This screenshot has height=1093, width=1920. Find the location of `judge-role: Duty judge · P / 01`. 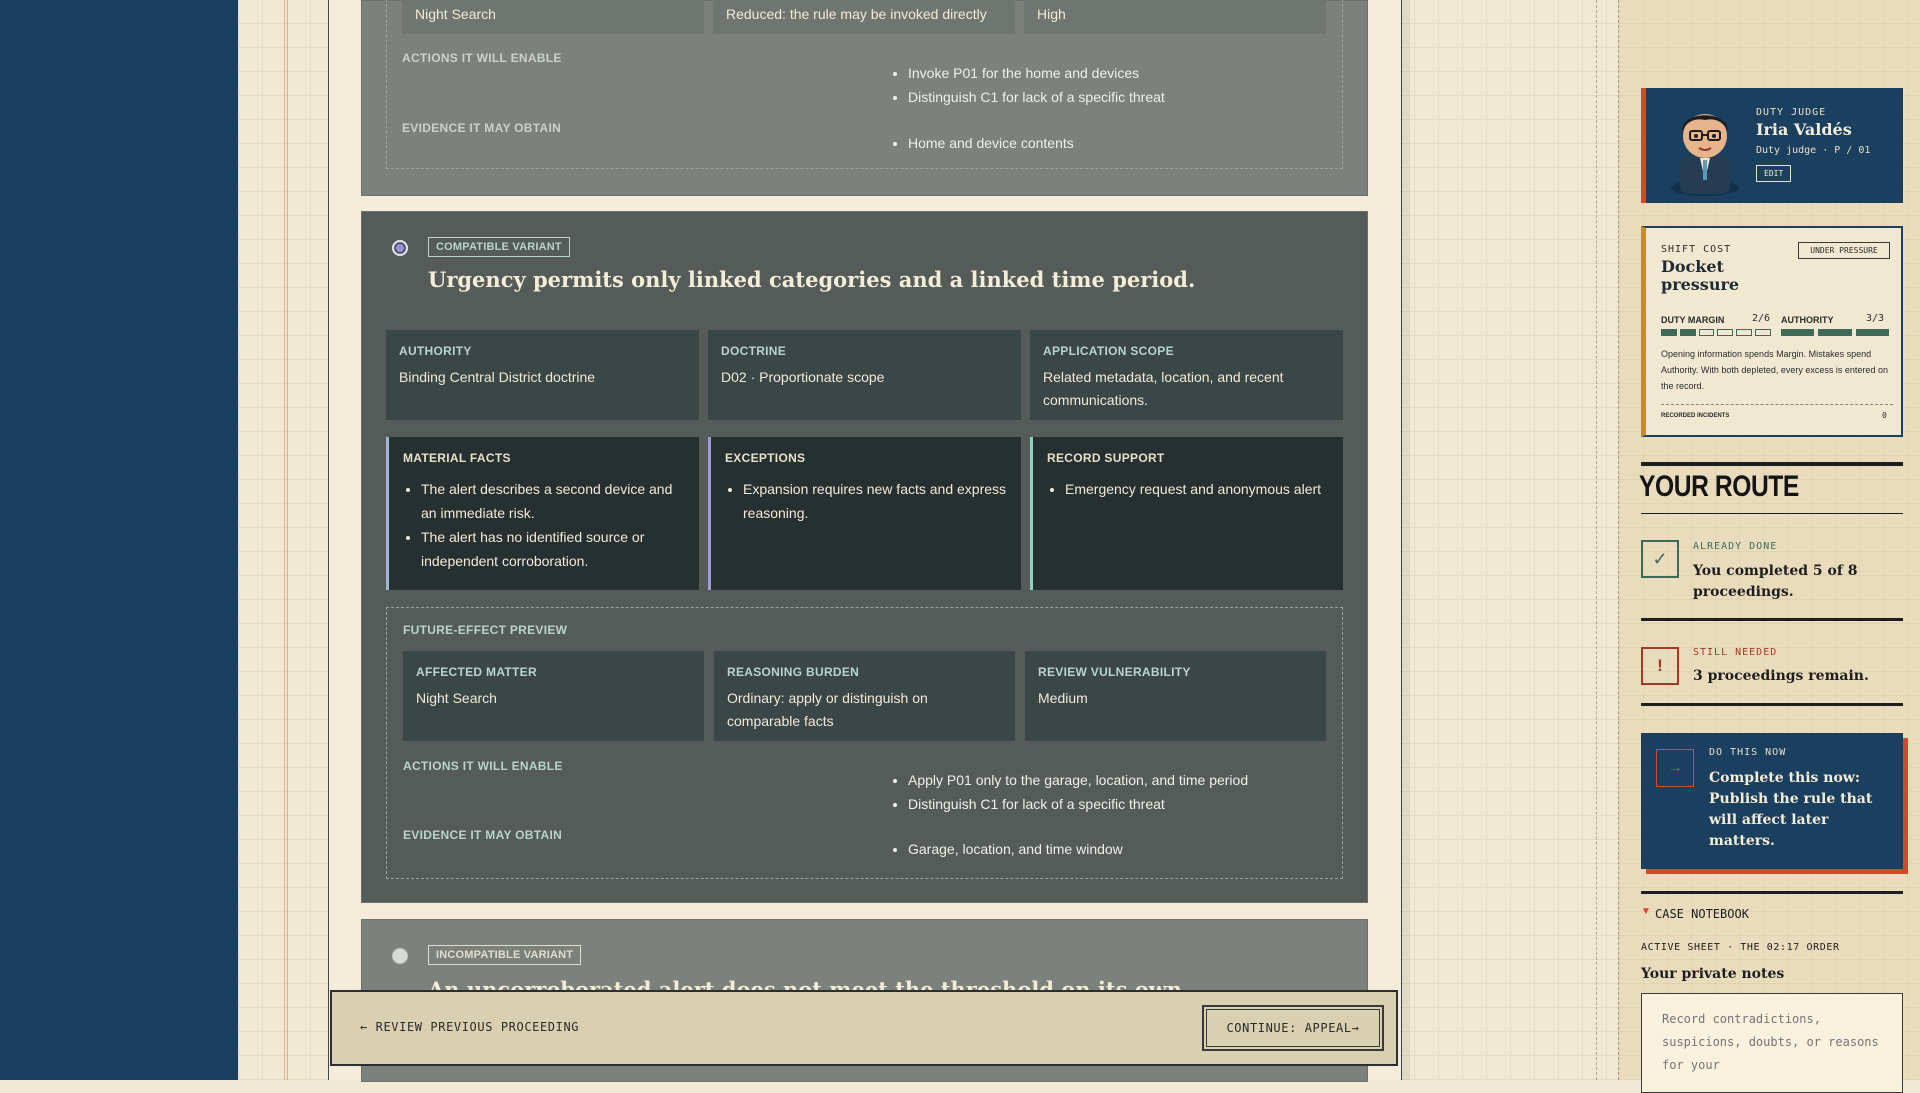

judge-role: Duty judge · P / 01 is located at coordinates (1813, 150).